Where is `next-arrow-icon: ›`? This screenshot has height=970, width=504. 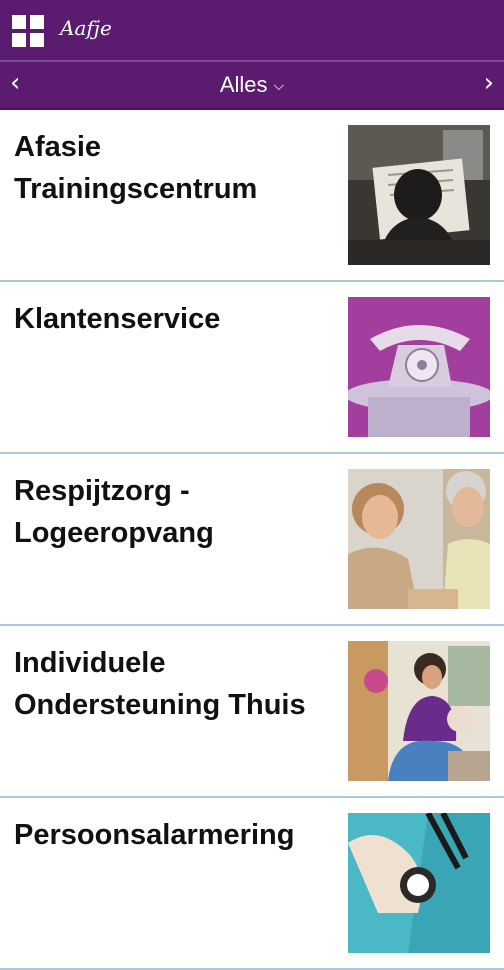 next-arrow-icon: › is located at coordinates (489, 83).